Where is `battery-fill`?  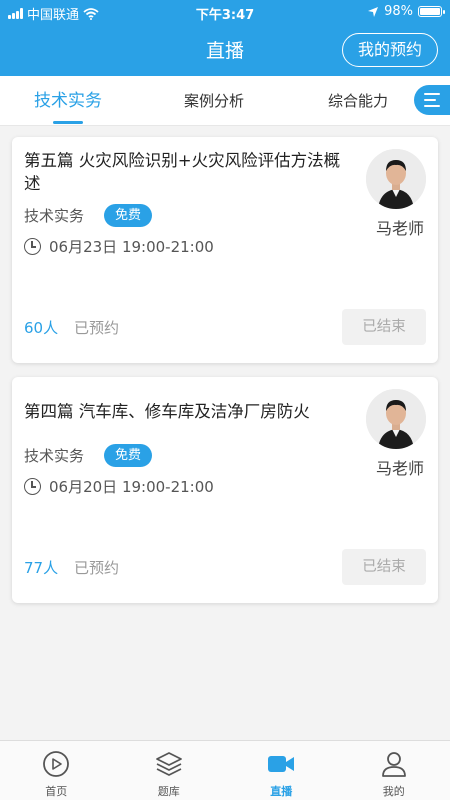
battery-fill is located at coordinates (430, 11).